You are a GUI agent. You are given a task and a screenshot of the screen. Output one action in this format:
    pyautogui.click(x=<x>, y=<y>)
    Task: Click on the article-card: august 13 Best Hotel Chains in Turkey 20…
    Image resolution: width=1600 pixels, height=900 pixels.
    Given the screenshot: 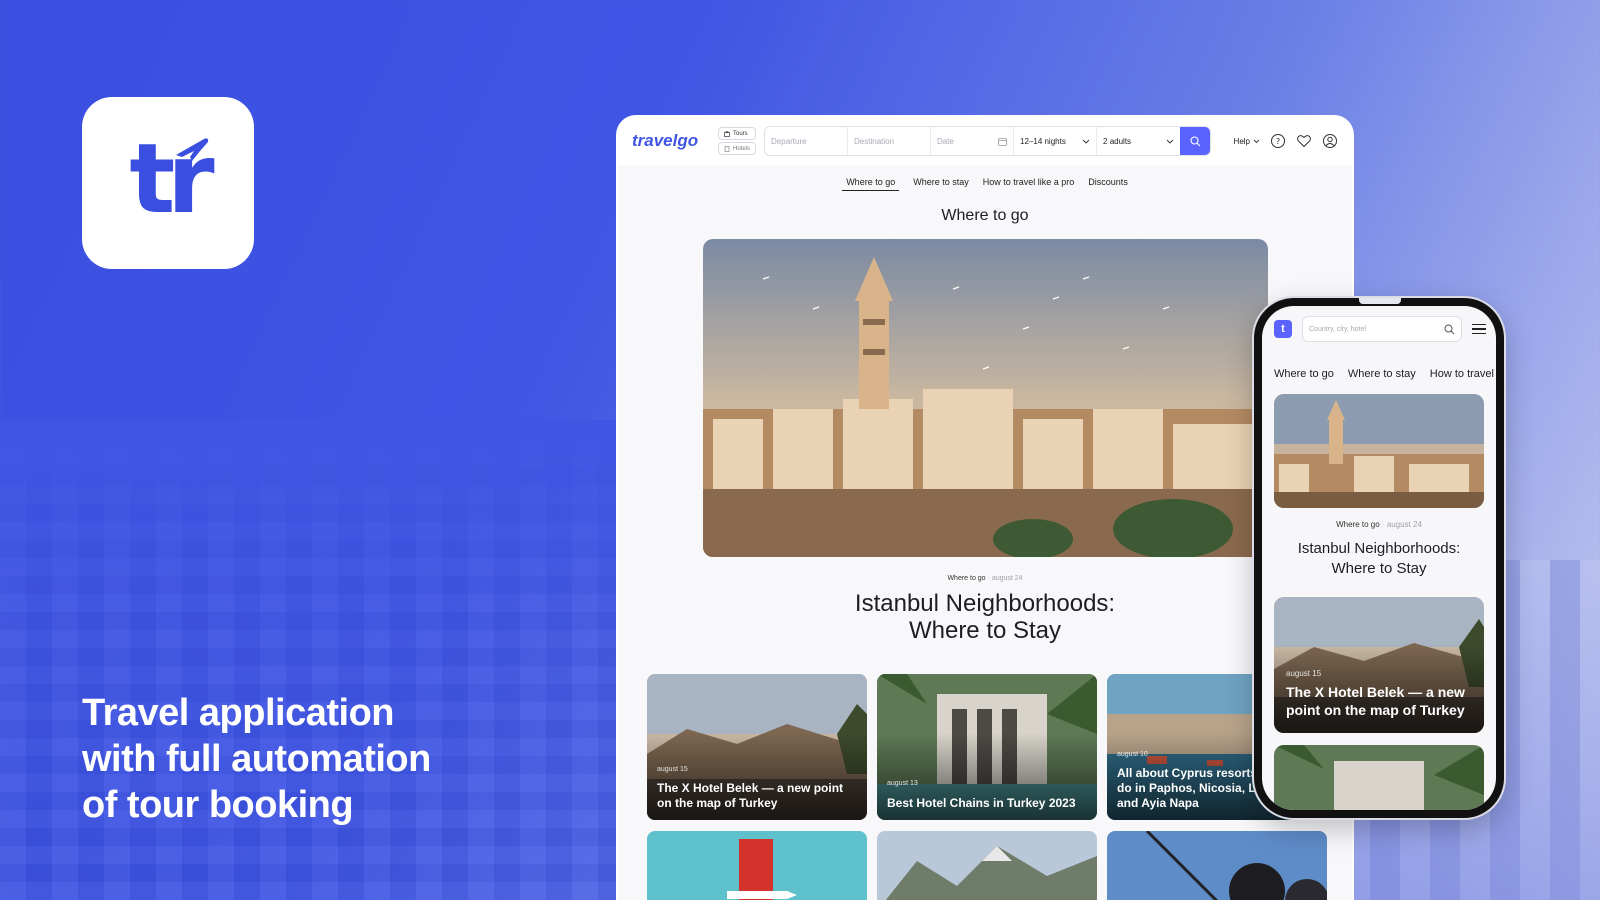 What is the action you would take?
    pyautogui.click(x=987, y=747)
    